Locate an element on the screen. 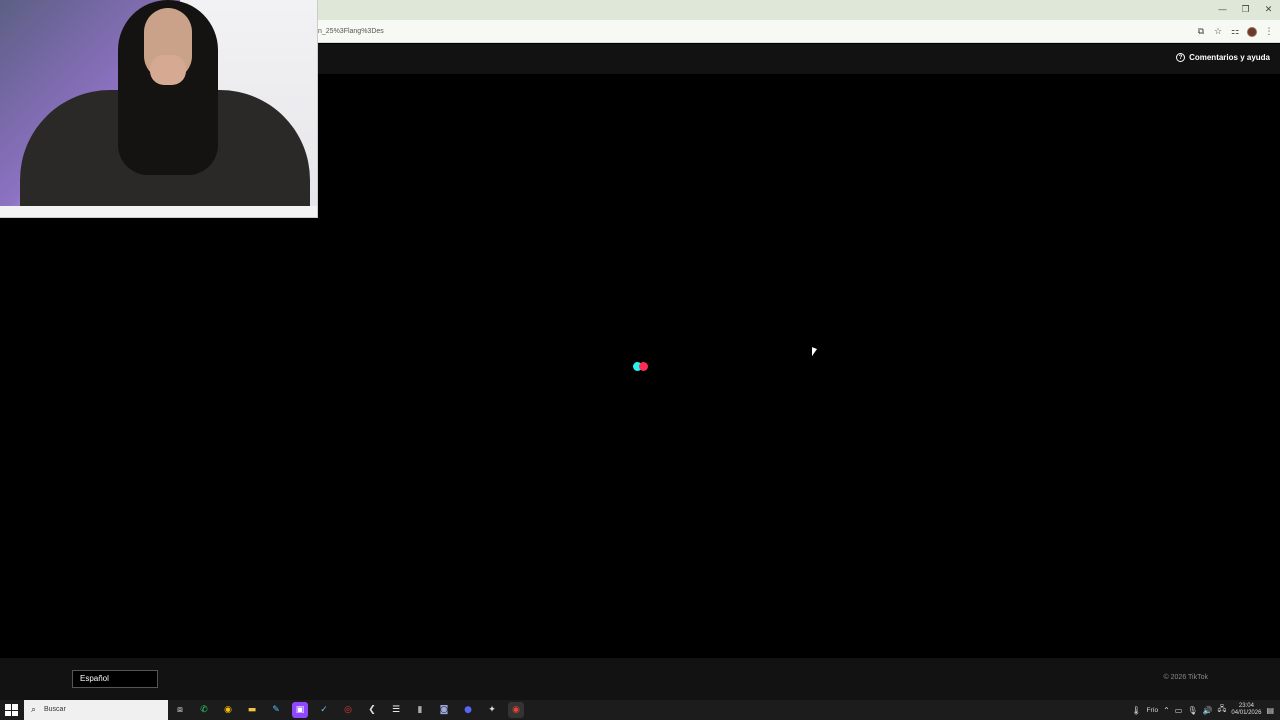 This screenshot has height=720, width=1280. notepad-icon: ✎ is located at coordinates (276, 710).